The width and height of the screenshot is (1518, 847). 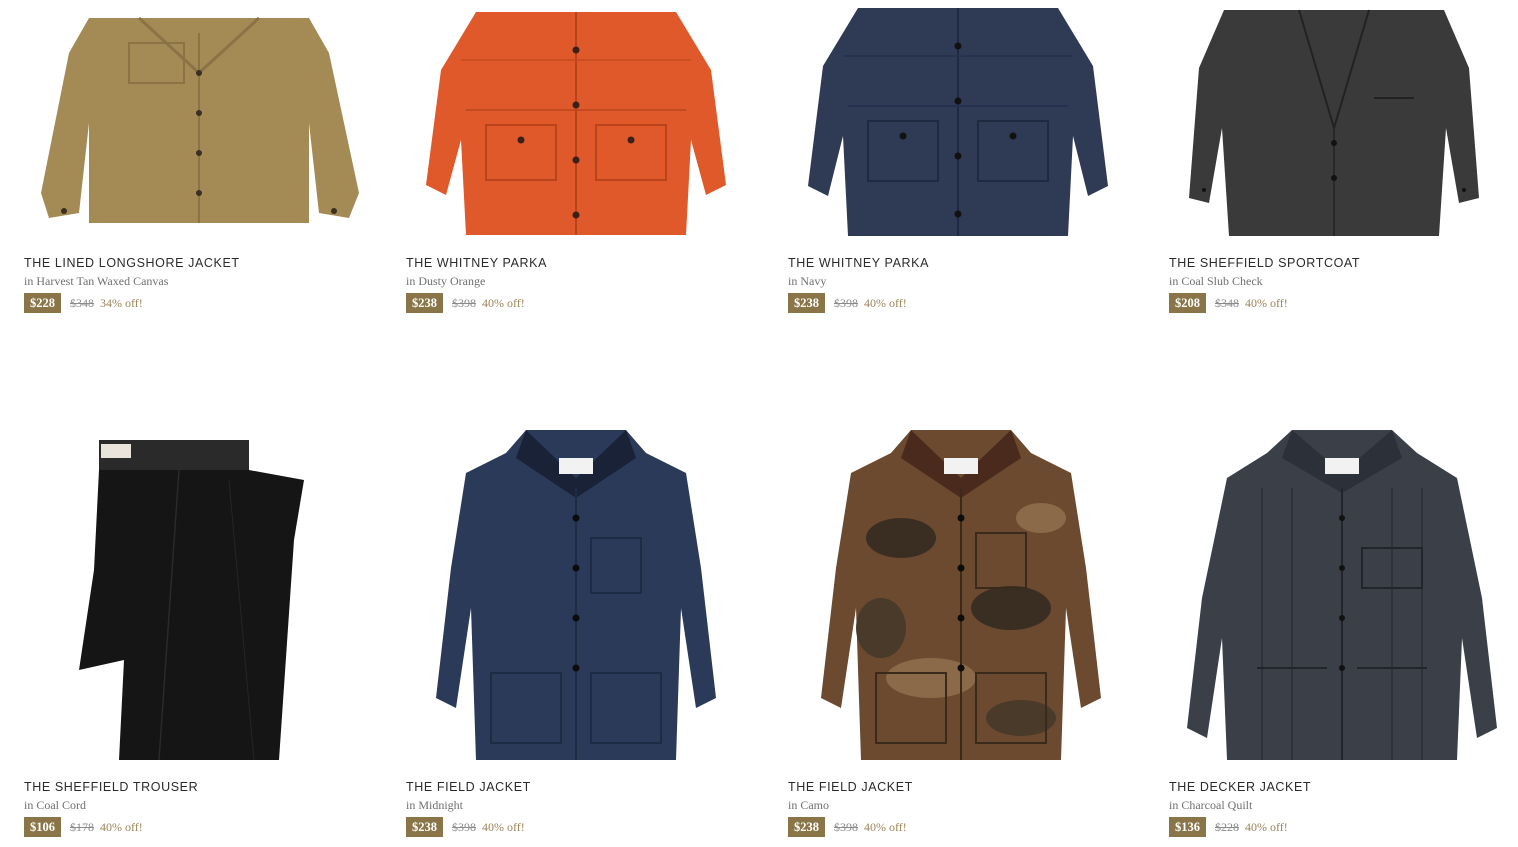 What do you see at coordinates (42, 827) in the screenshot?
I see `sale-price-badge: $106` at bounding box center [42, 827].